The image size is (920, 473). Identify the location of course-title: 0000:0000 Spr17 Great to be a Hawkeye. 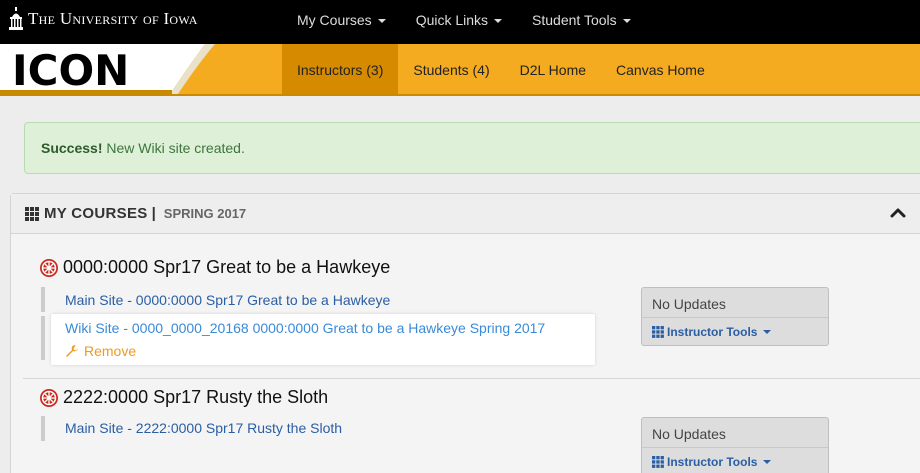
(227, 267).